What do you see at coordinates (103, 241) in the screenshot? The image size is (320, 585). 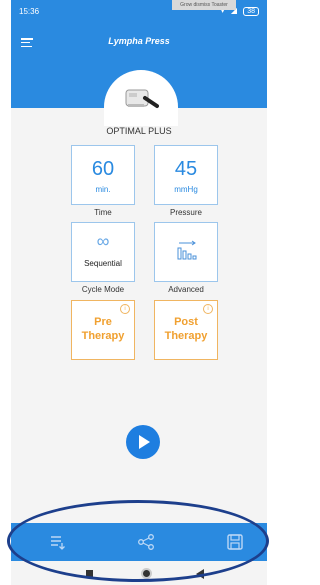 I see `infinity-icon: ∞` at bounding box center [103, 241].